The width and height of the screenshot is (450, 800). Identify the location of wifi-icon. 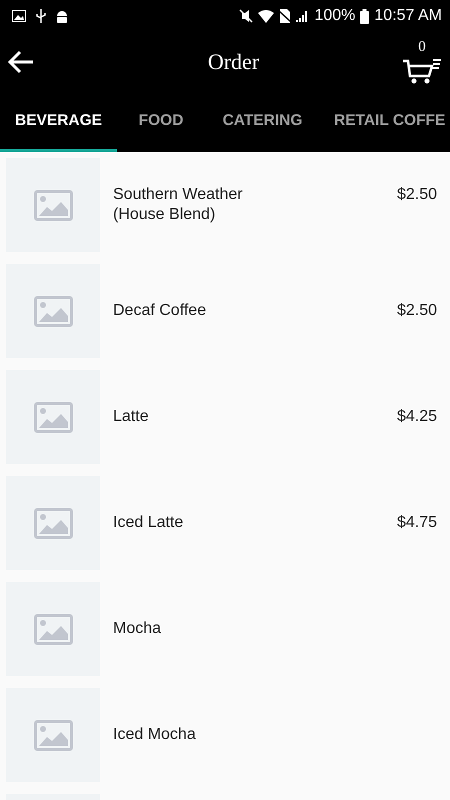
(266, 16).